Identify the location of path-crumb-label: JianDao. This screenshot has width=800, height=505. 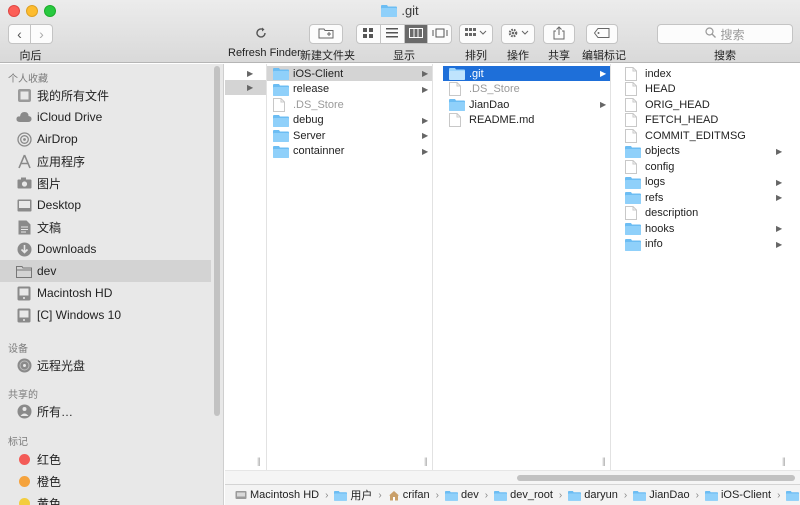
(669, 495).